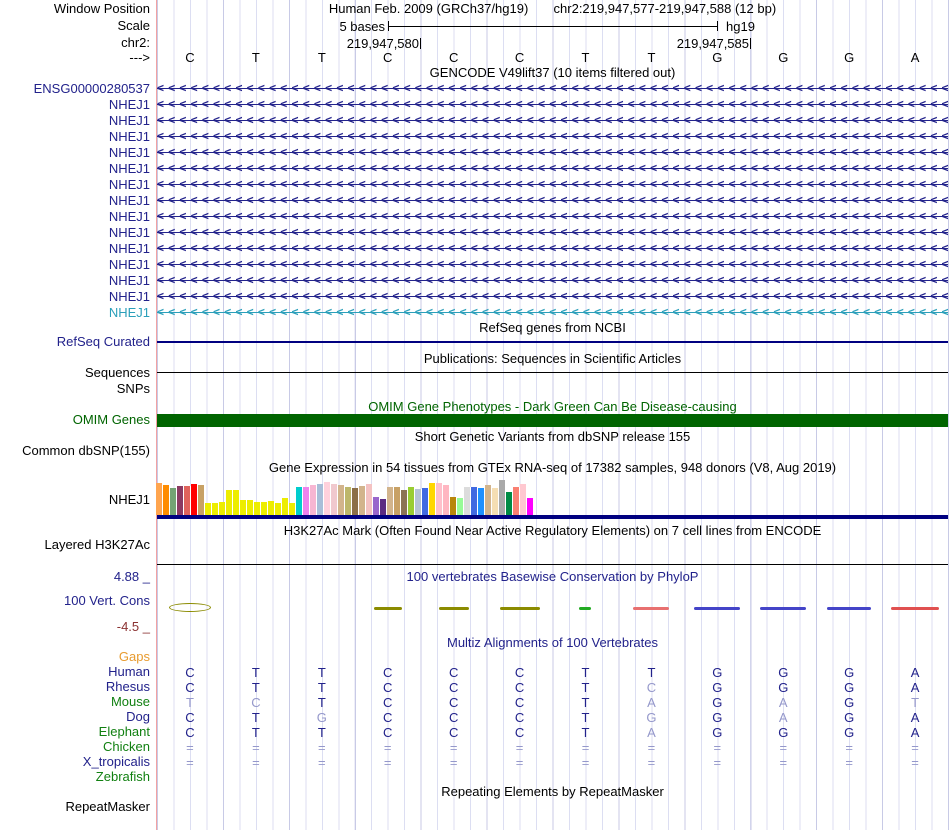 The height and width of the screenshot is (830, 950). Describe the element at coordinates (75, 500) in the screenshot. I see `gtex-gene-label: NHEJ1` at that location.